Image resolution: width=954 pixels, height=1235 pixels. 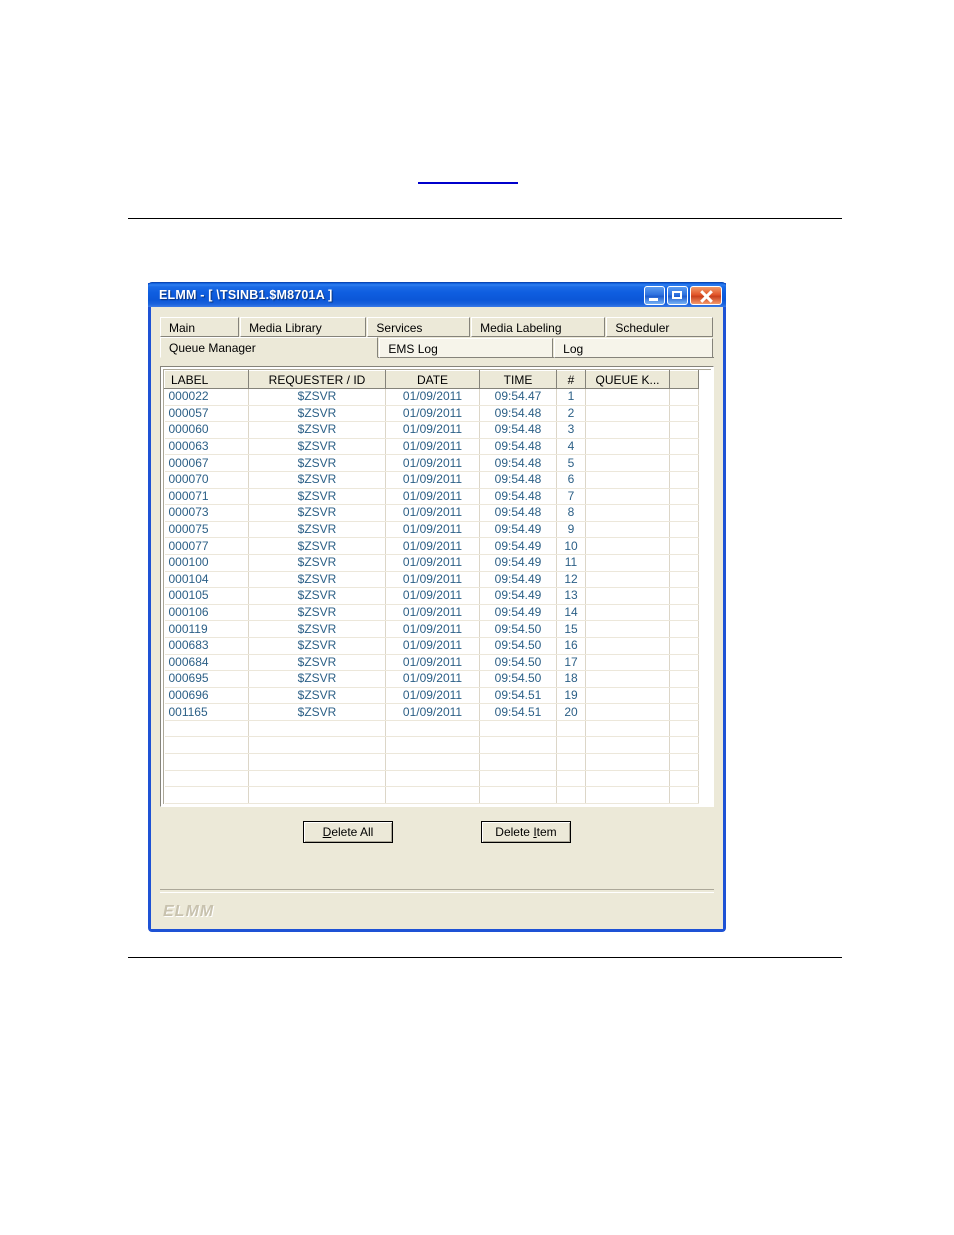 I want to click on cell-num: 8, so click(x=571, y=513).